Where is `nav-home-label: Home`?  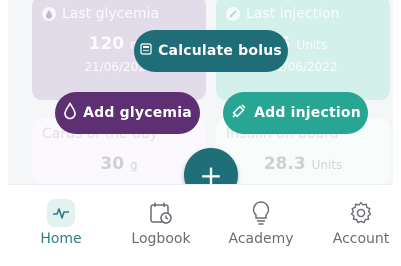 nav-home-label: Home is located at coordinates (61, 239).